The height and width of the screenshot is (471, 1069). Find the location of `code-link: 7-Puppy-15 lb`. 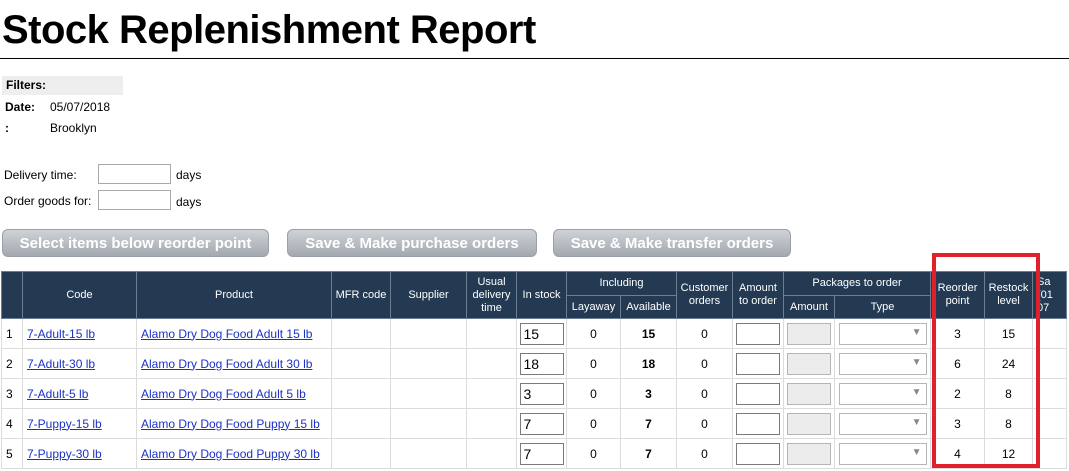

code-link: 7-Puppy-15 lb is located at coordinates (64, 424).